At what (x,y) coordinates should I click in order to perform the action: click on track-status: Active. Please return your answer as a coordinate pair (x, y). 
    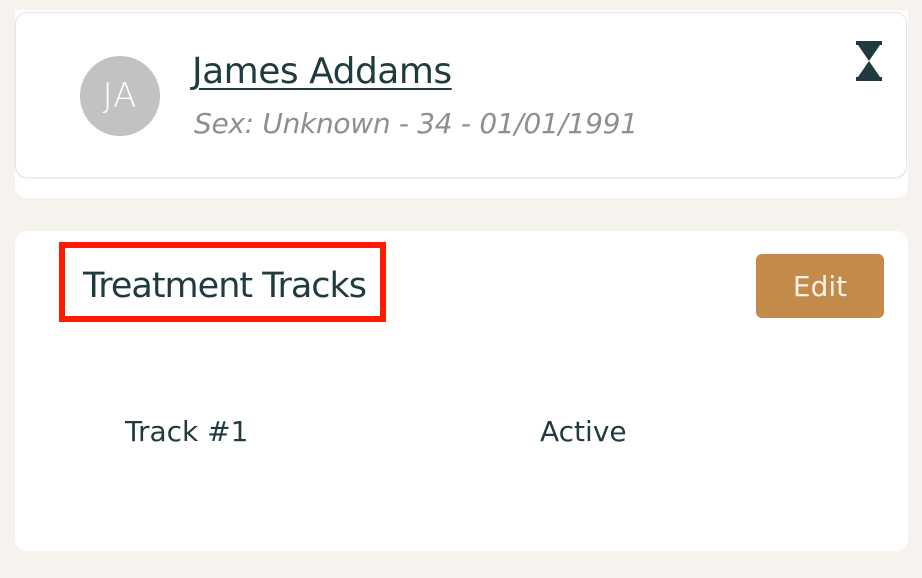
    Looking at the image, I should click on (583, 431).